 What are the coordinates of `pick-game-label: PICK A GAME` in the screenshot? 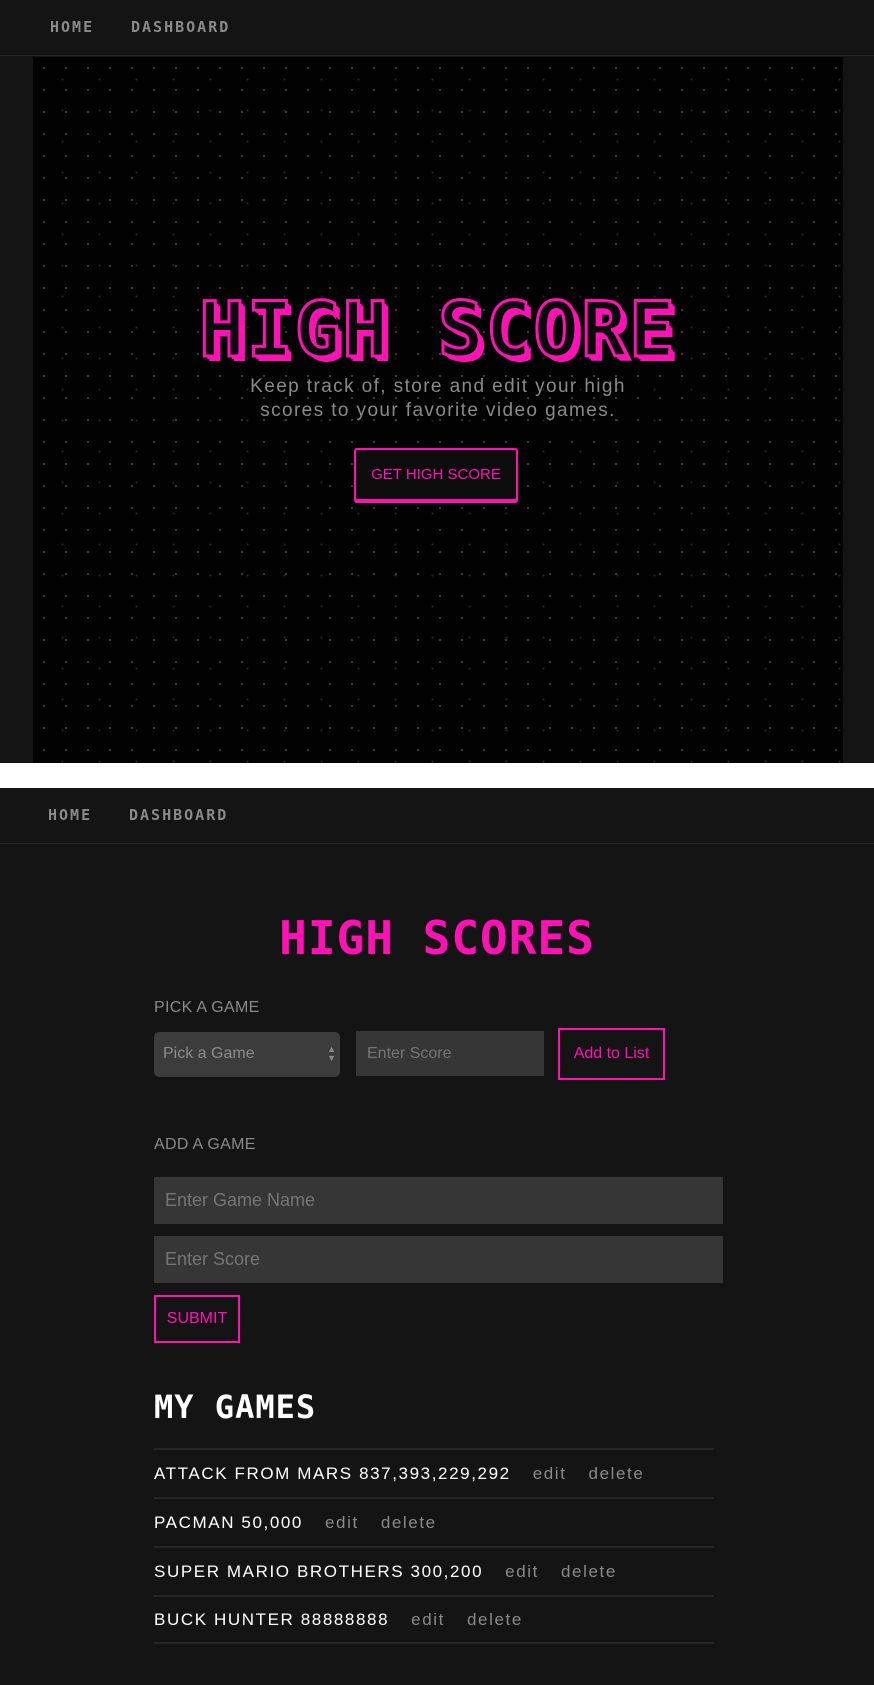 It's located at (207, 1007).